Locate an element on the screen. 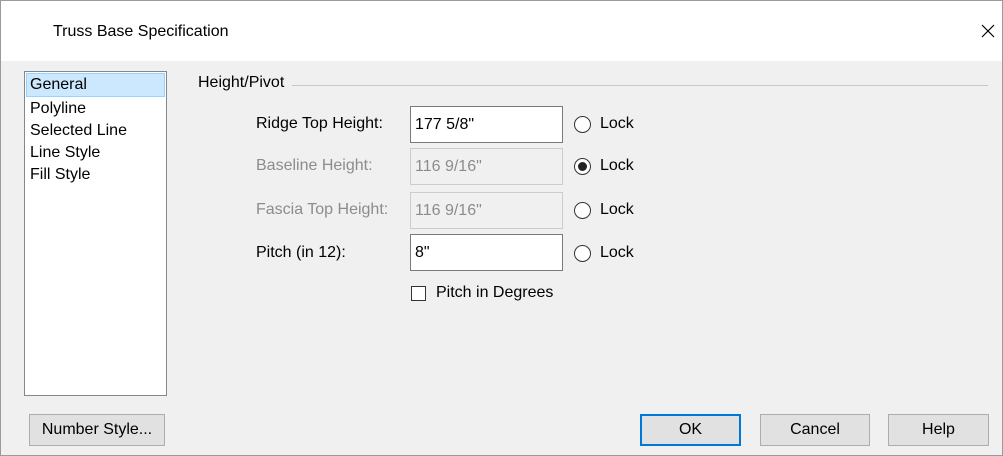 The height and width of the screenshot is (456, 1003). fascia-top-height-lock-radio: Lock is located at coordinates (604, 210).